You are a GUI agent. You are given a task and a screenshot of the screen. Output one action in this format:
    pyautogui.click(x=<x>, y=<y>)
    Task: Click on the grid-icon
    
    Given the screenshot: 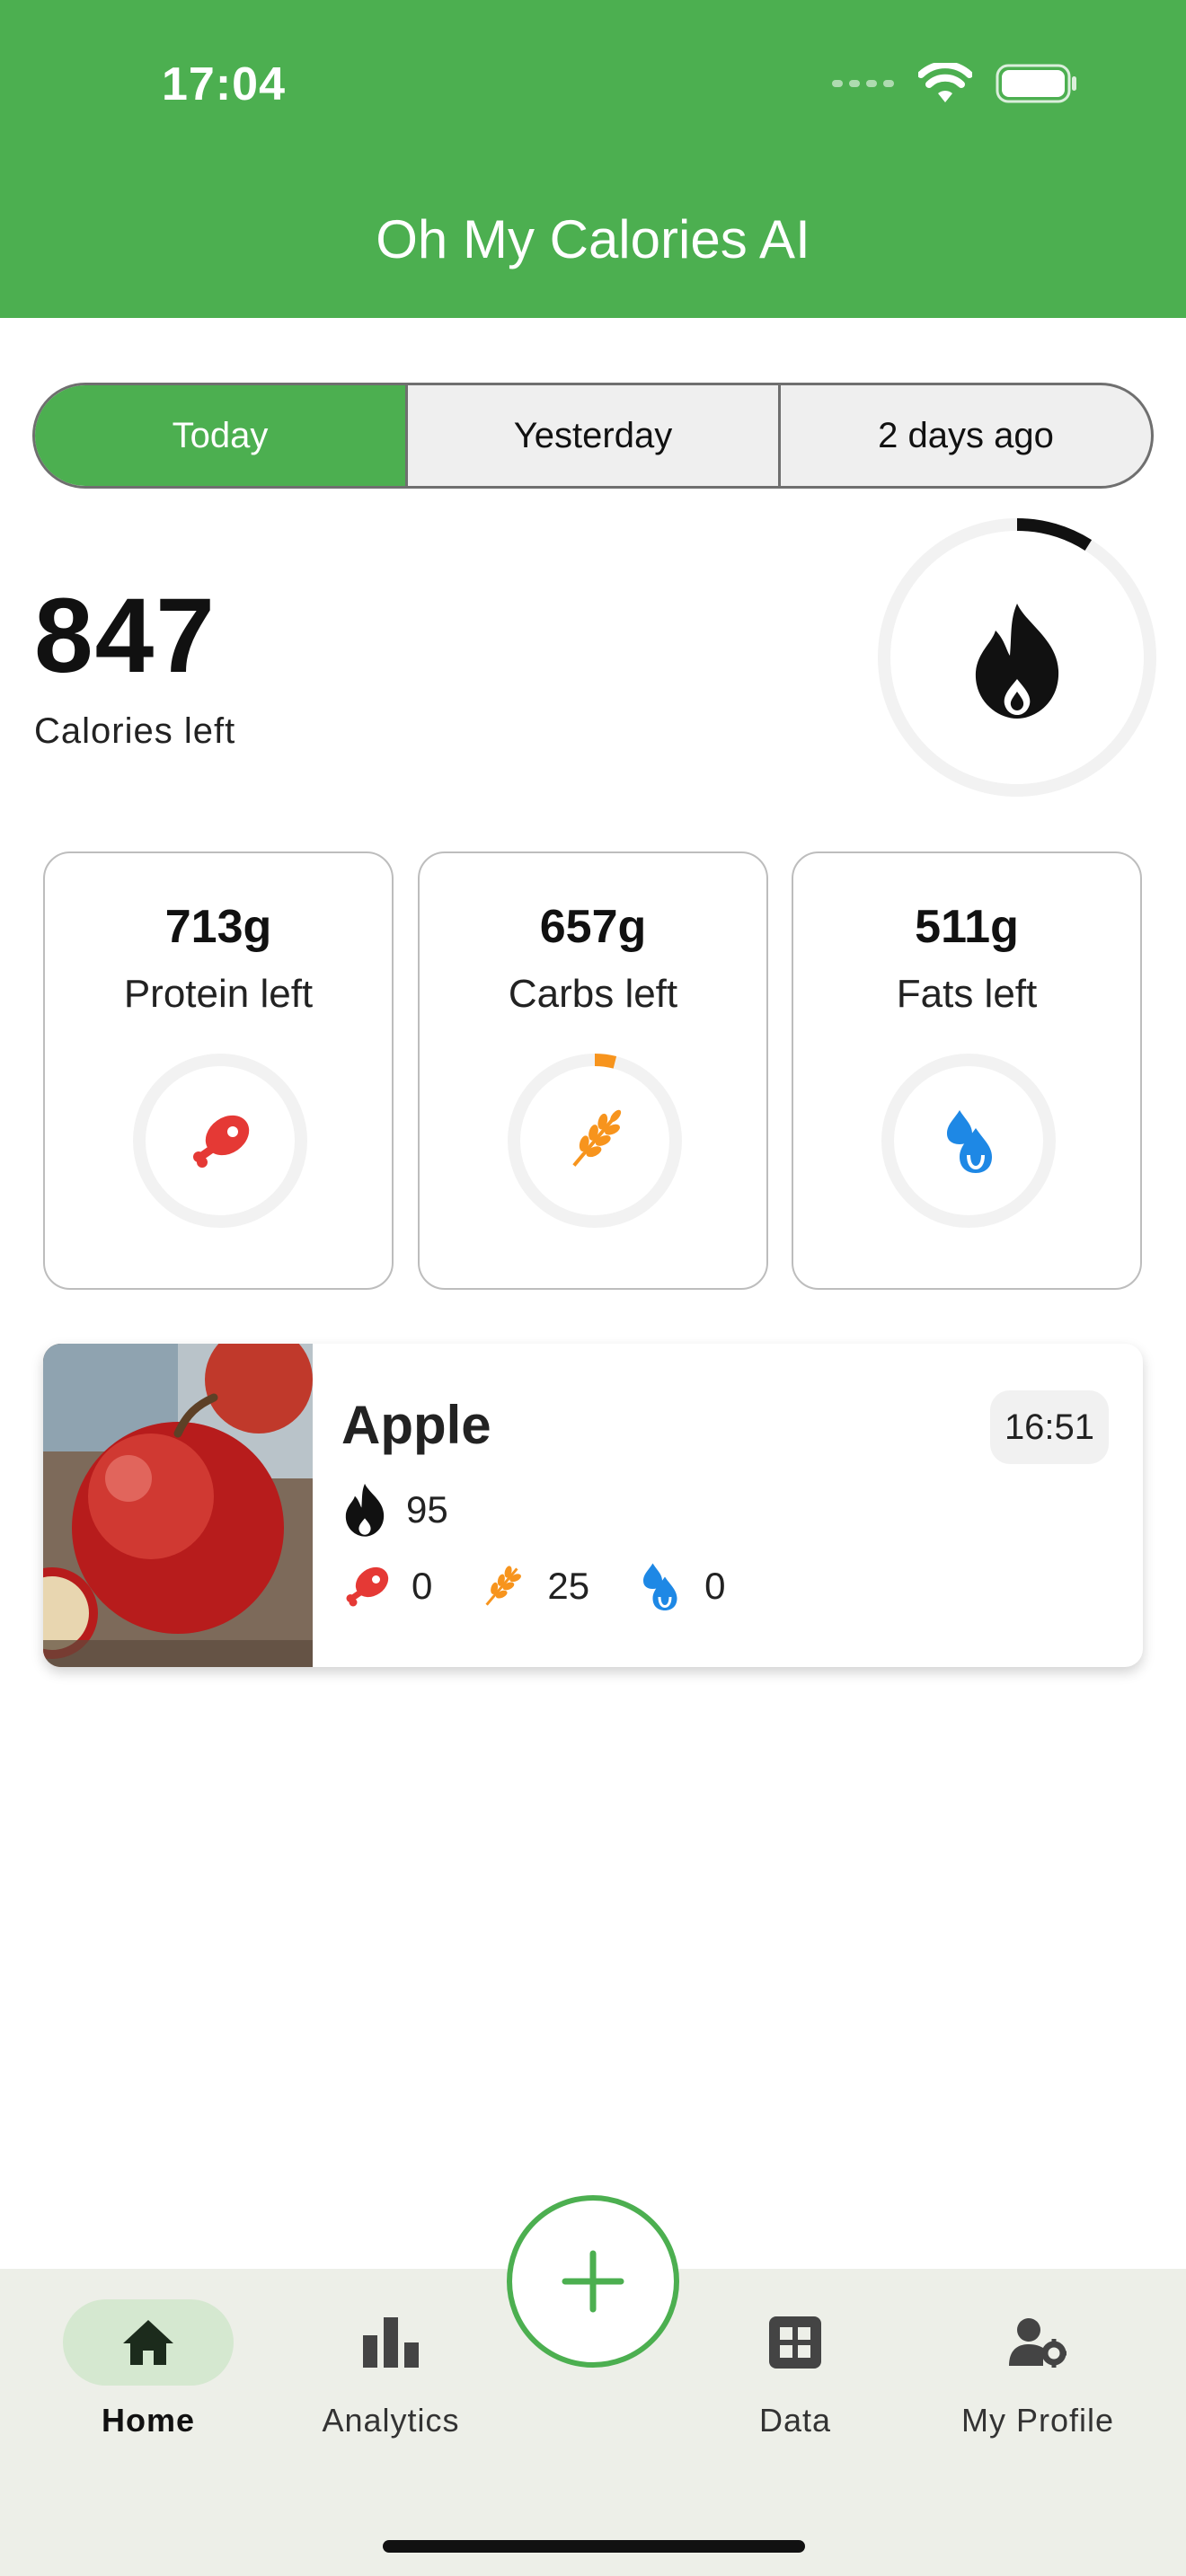 What is the action you would take?
    pyautogui.click(x=795, y=2342)
    